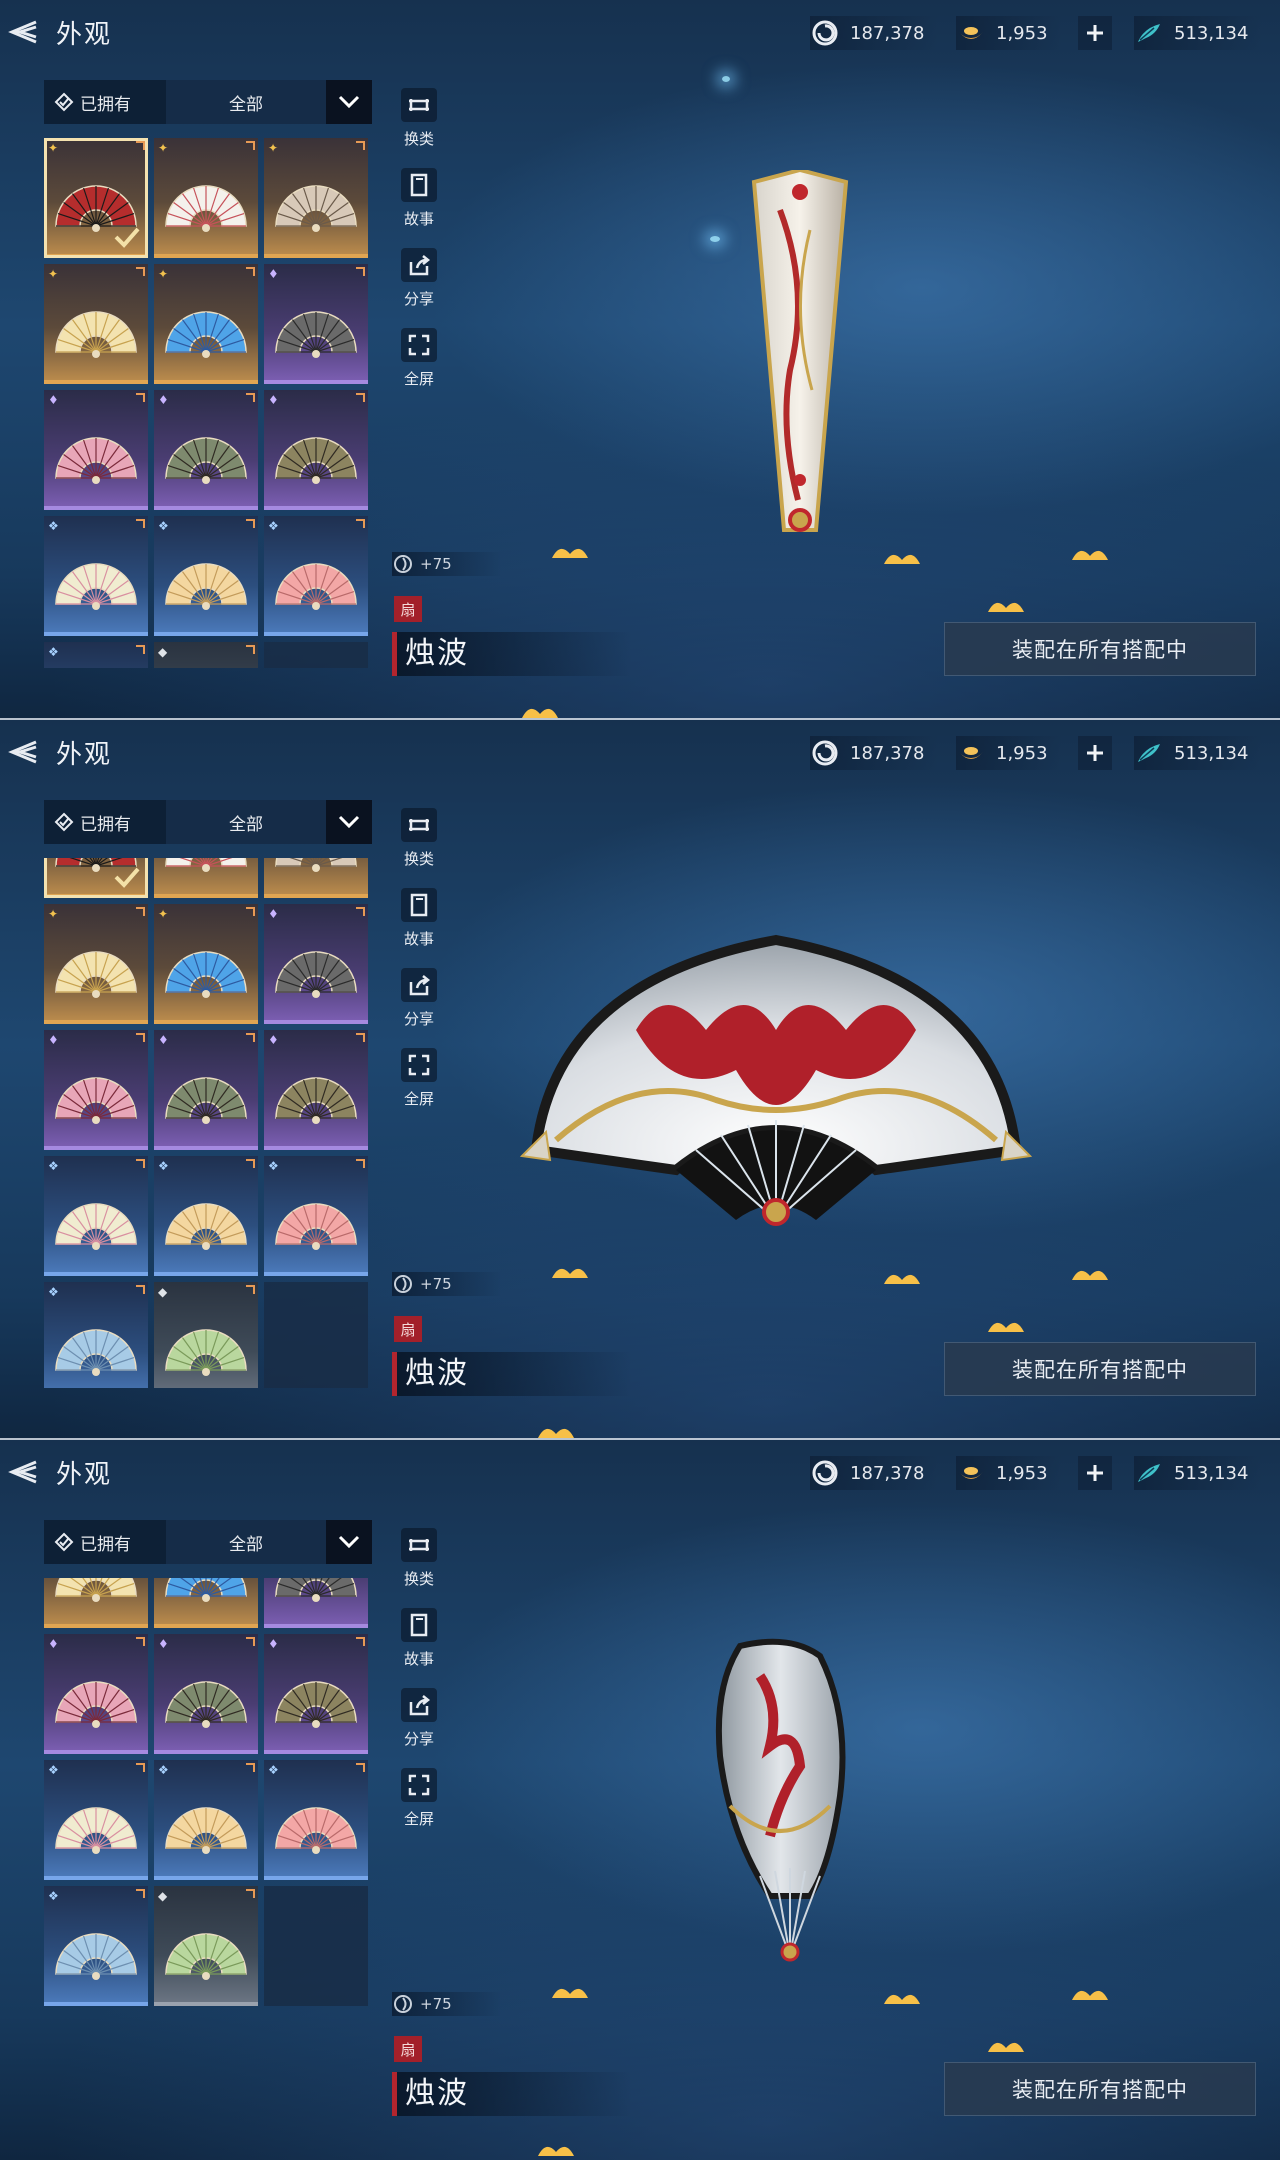  I want to click on light-orb, so click(726, 79).